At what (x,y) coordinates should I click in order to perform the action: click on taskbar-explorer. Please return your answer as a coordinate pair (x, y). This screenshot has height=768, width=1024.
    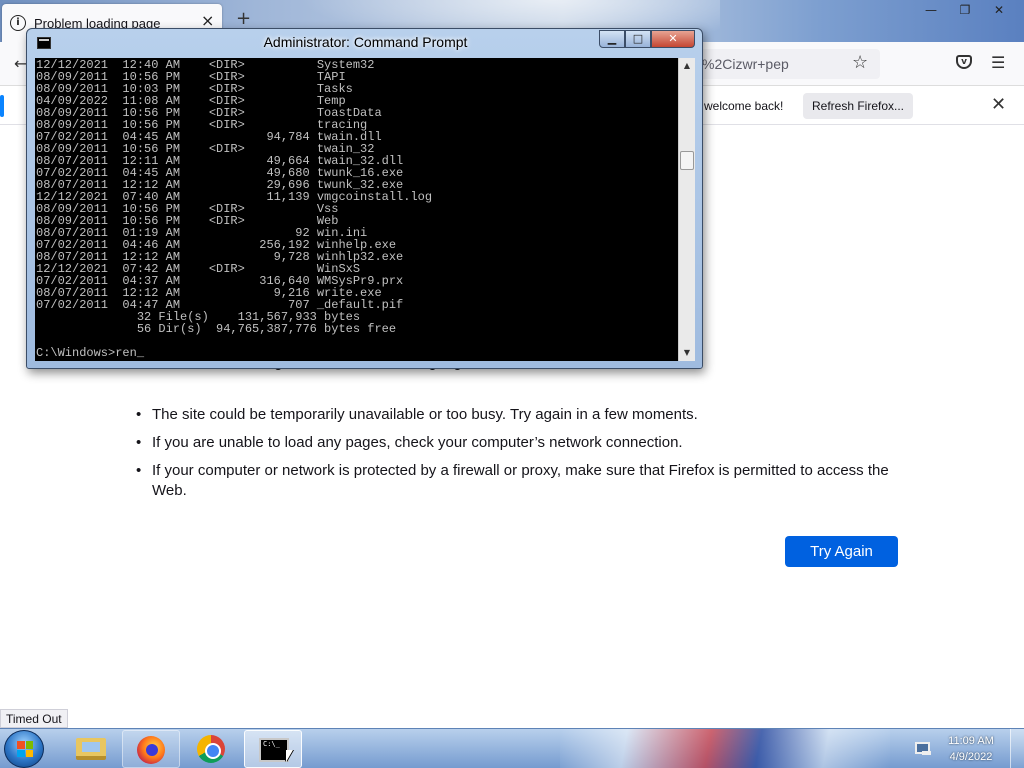
    Looking at the image, I should click on (90, 749).